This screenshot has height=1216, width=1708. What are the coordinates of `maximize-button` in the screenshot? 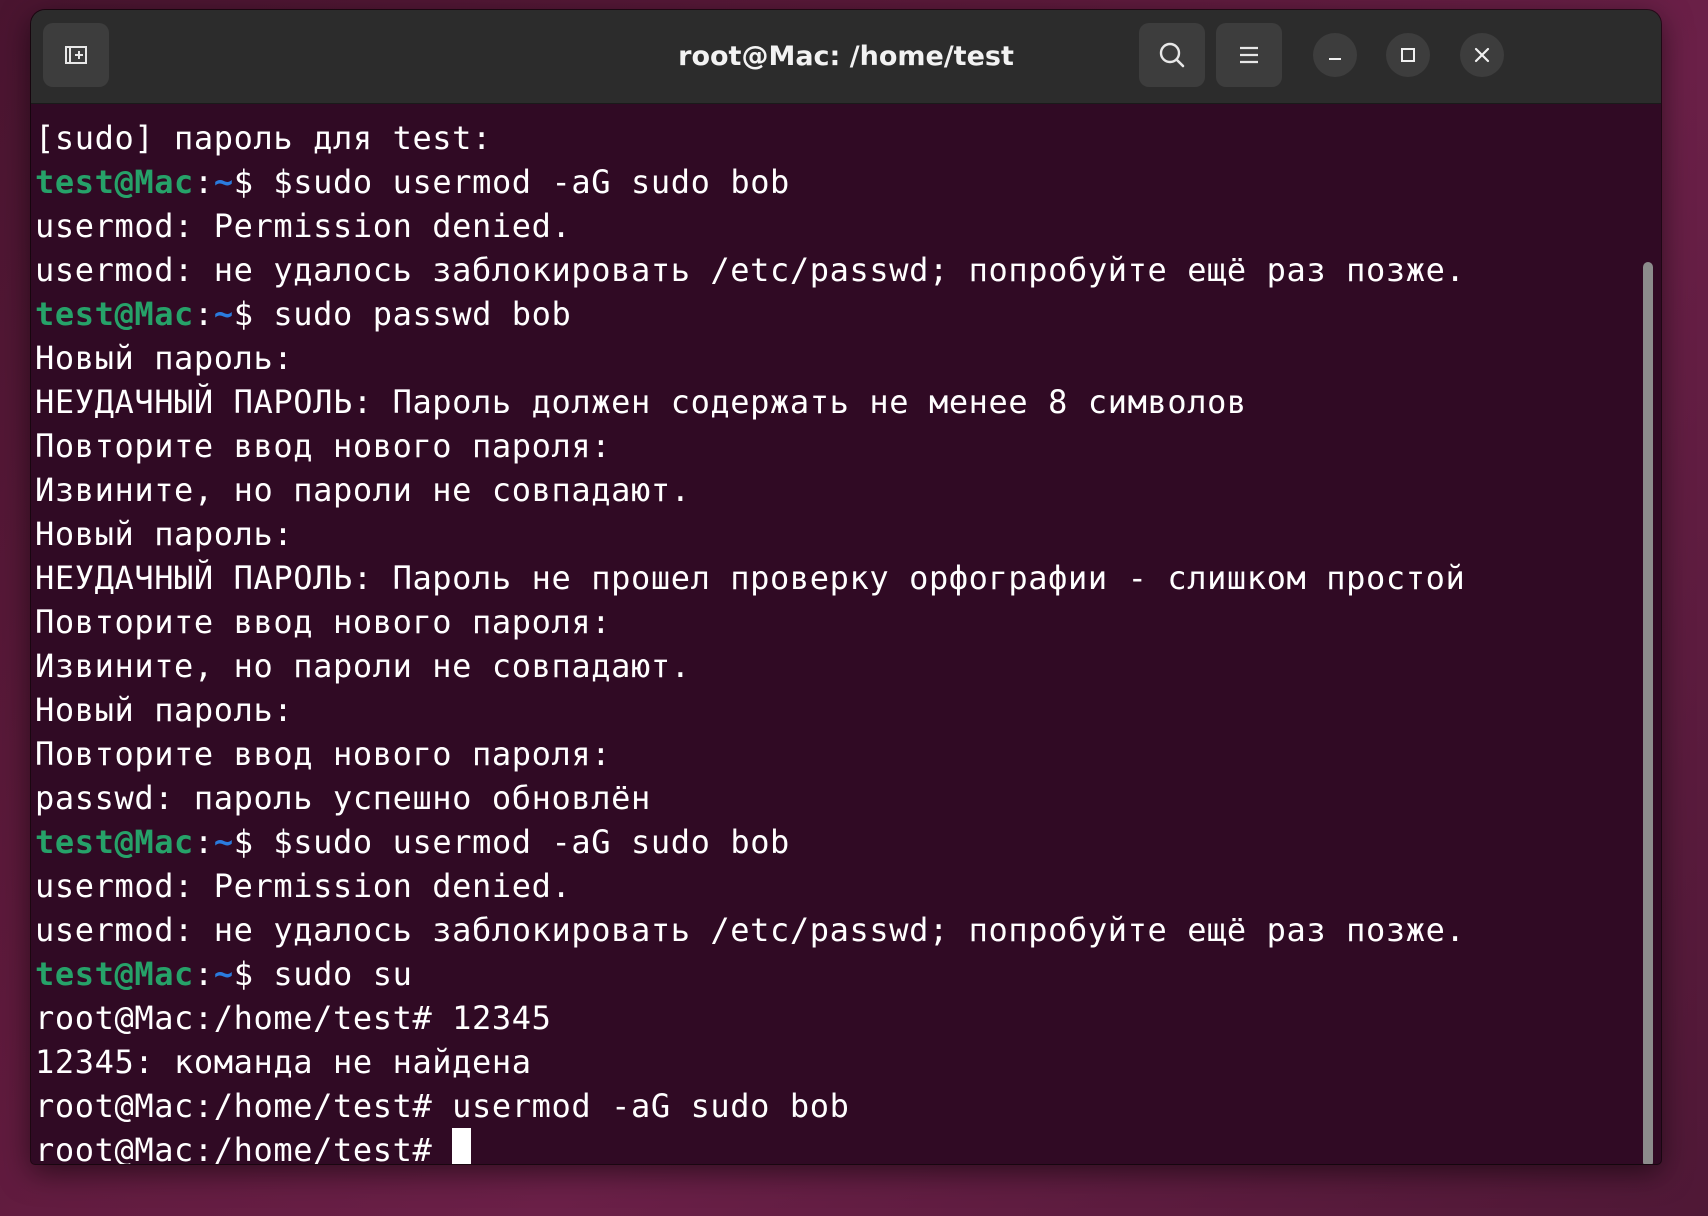 It's located at (1408, 55).